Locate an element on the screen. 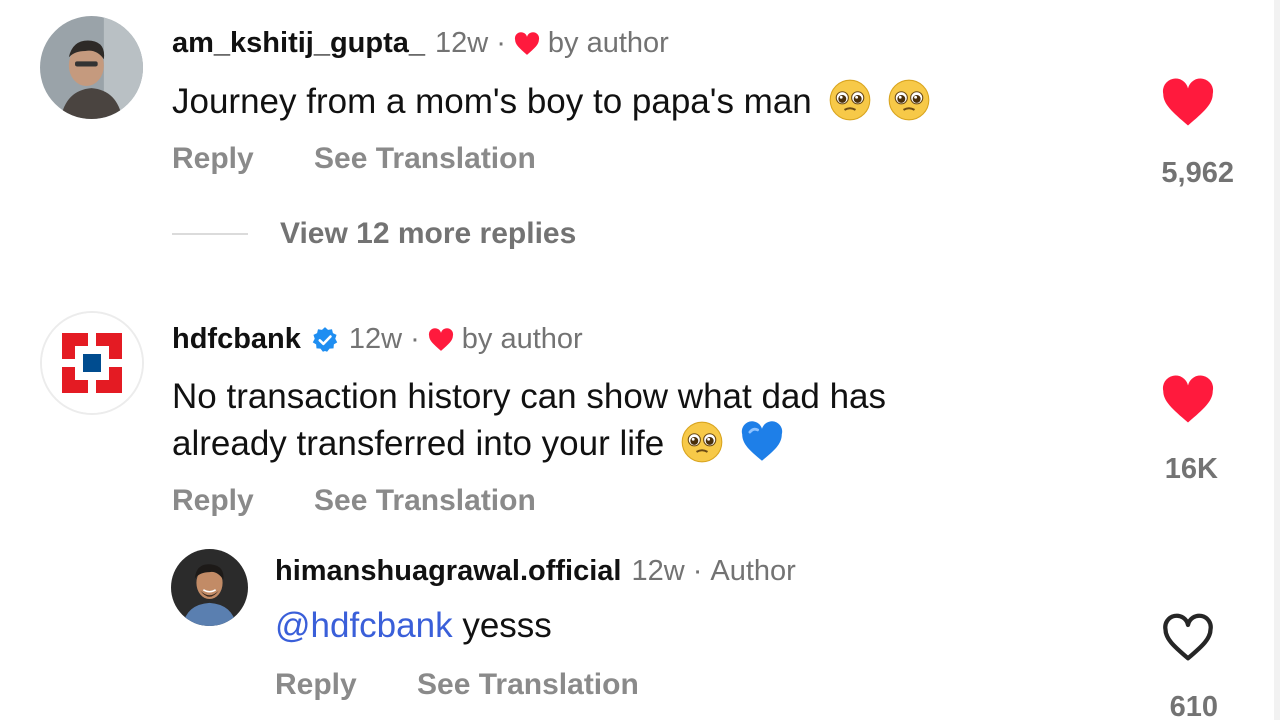 This screenshot has width=1280, height=720. comment-header: hdfcbank 12w · by author is located at coordinates (377, 339).